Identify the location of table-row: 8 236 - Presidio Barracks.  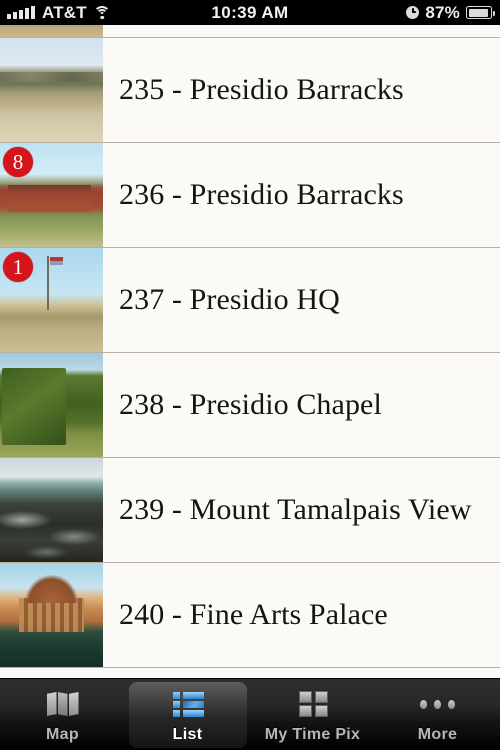
(250, 195).